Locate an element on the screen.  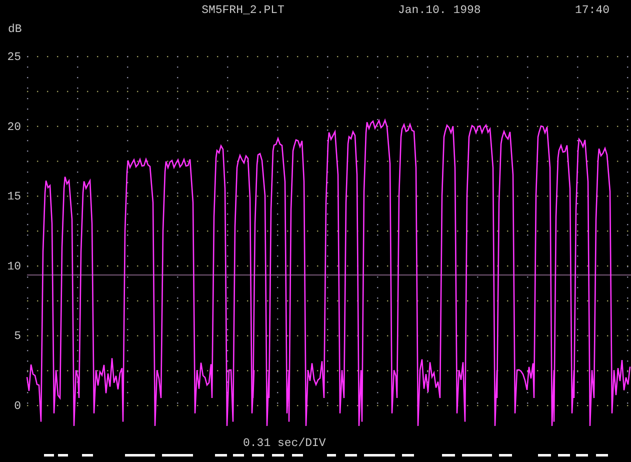
axis-tick-label: 15 is located at coordinates (14, 197).